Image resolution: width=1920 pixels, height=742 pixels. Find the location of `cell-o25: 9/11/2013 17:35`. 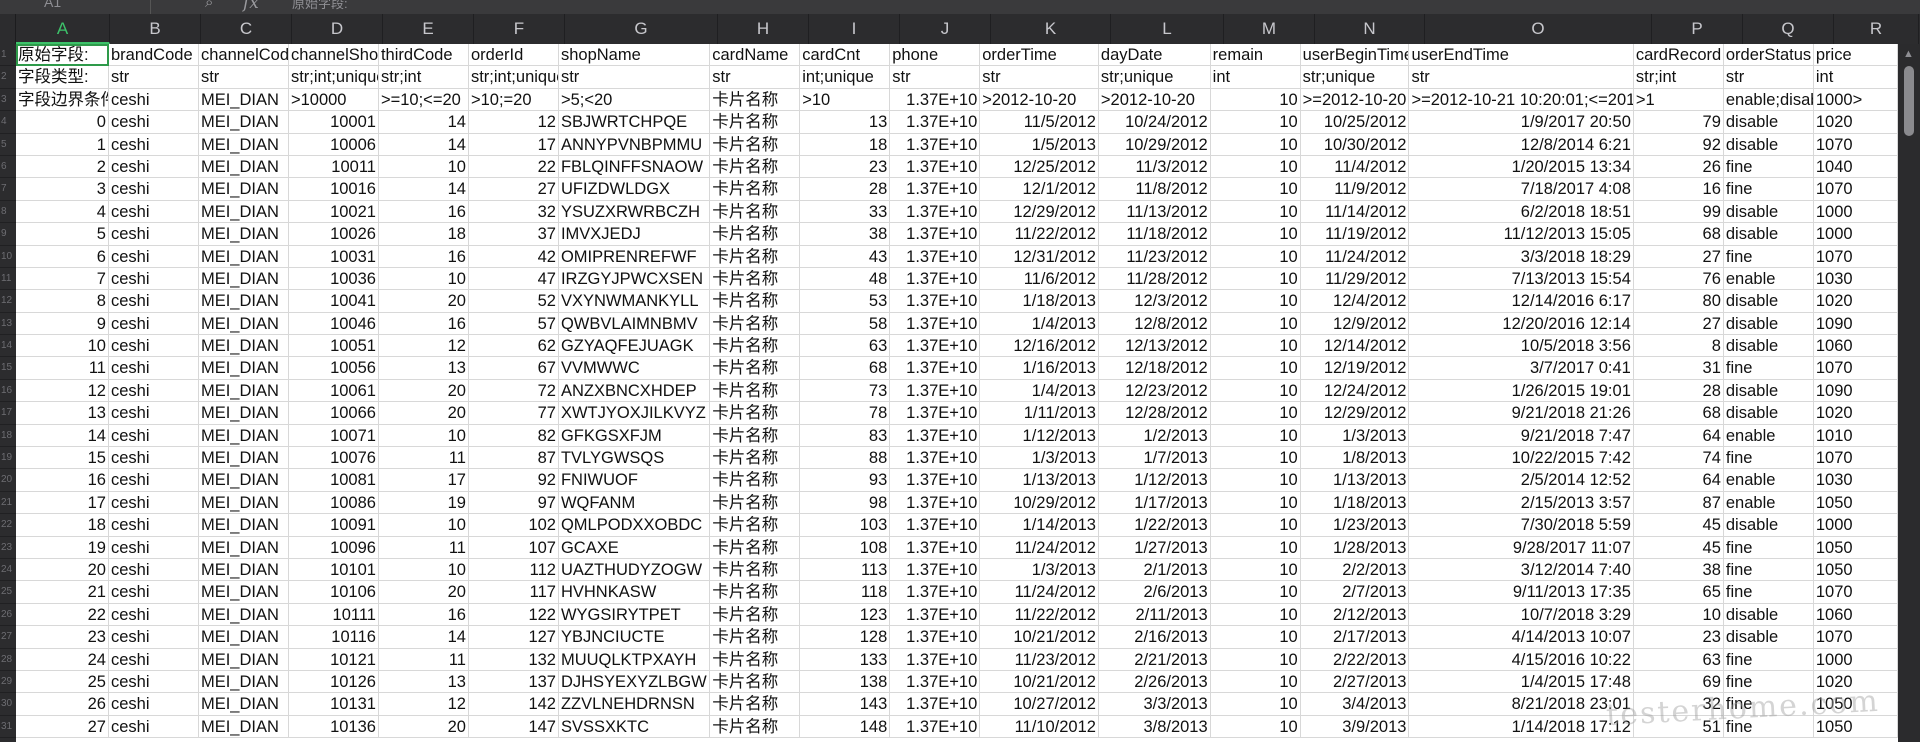

cell-o25: 9/11/2013 17:35 is located at coordinates (1521, 592).